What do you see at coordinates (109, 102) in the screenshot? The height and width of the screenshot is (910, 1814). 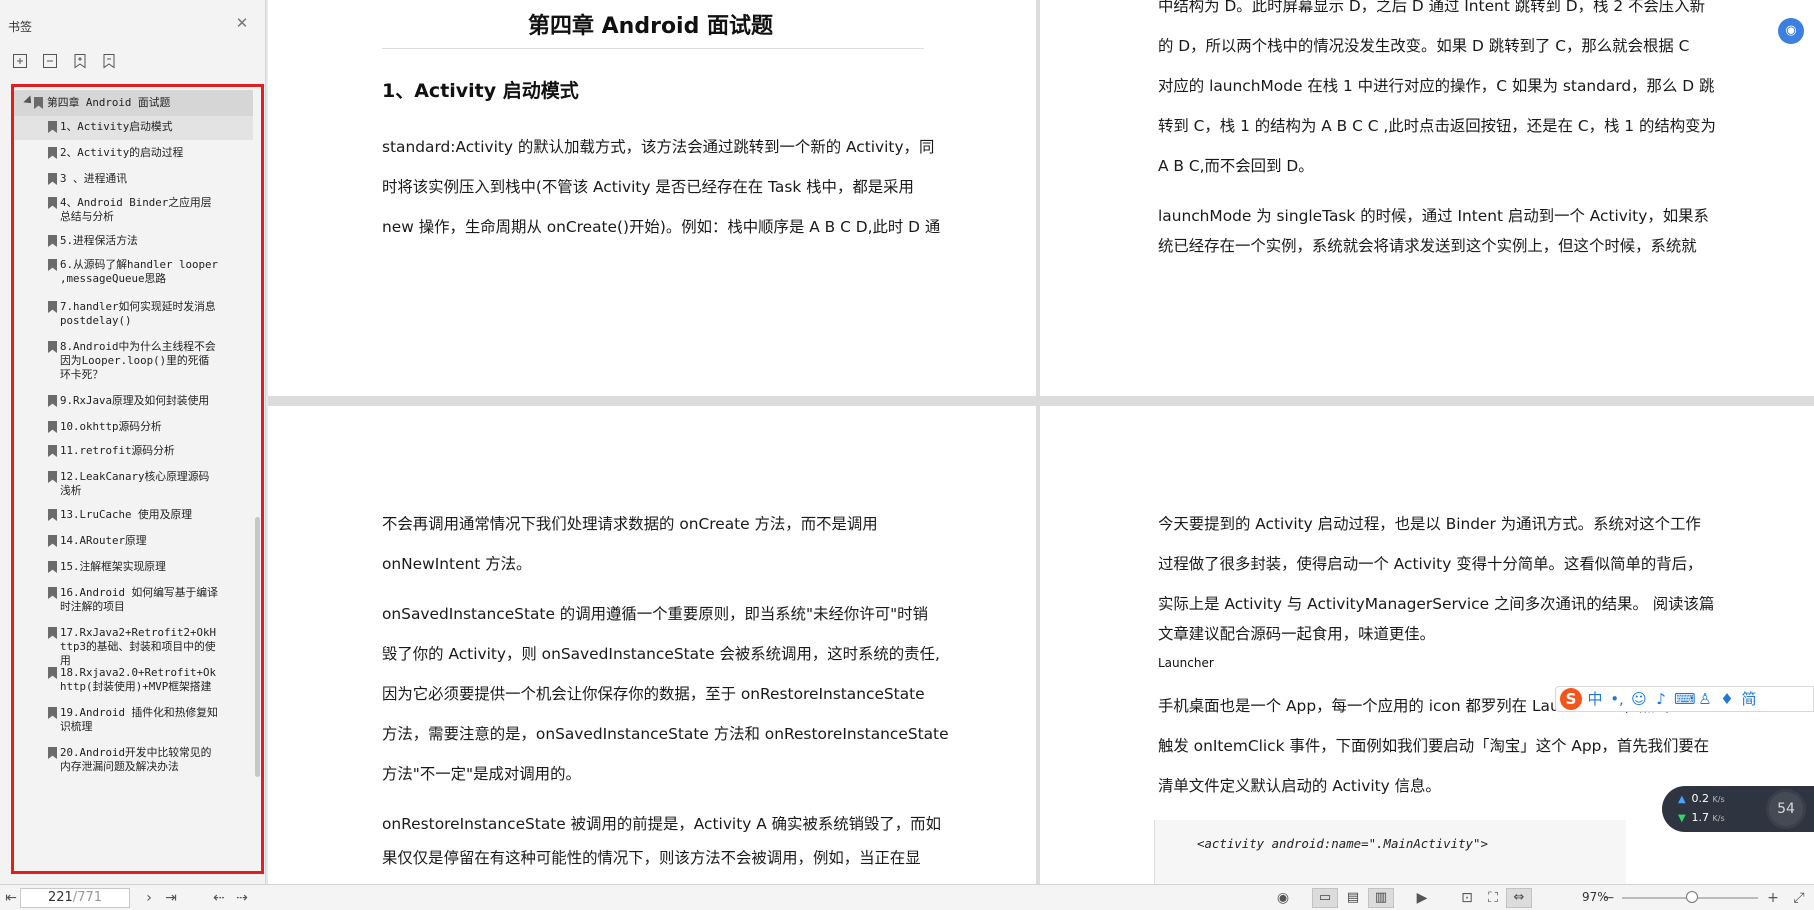 I see `bookmark-label: 第四章 Android 面试题` at bounding box center [109, 102].